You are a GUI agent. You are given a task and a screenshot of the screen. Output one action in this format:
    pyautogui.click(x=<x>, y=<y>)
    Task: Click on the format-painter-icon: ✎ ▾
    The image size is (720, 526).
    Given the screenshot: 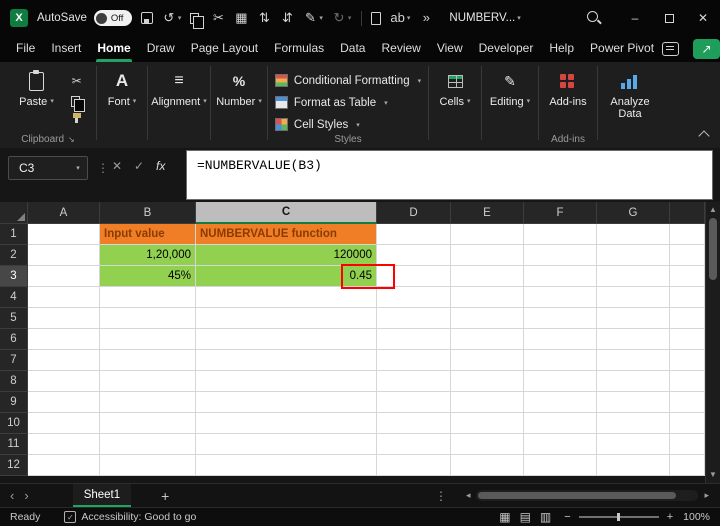 What is the action you would take?
    pyautogui.click(x=313, y=18)
    